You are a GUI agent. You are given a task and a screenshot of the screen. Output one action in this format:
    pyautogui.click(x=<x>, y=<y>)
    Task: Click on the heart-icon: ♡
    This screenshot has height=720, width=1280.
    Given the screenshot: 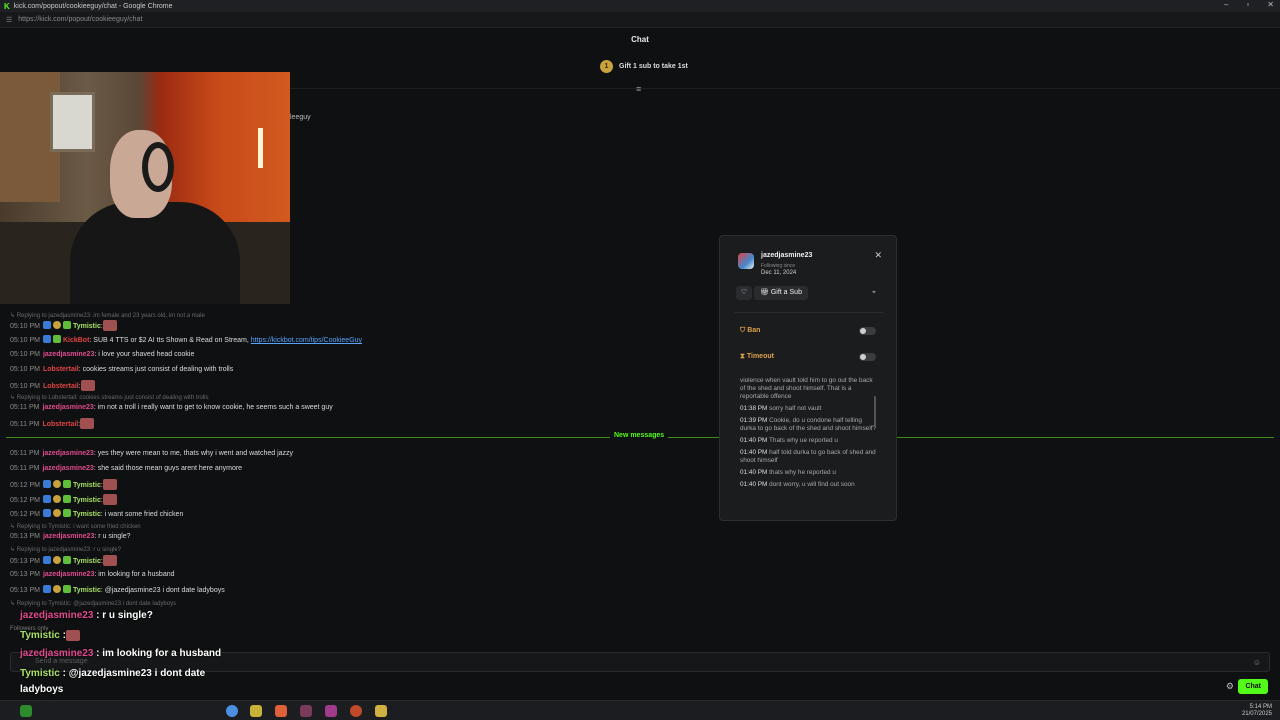 What is the action you would take?
    pyautogui.click(x=744, y=293)
    